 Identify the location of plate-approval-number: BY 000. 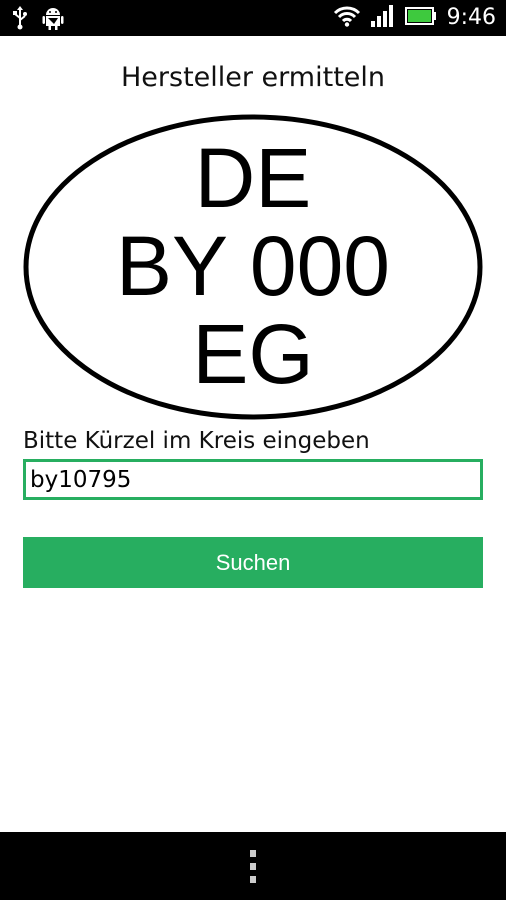
(253, 266).